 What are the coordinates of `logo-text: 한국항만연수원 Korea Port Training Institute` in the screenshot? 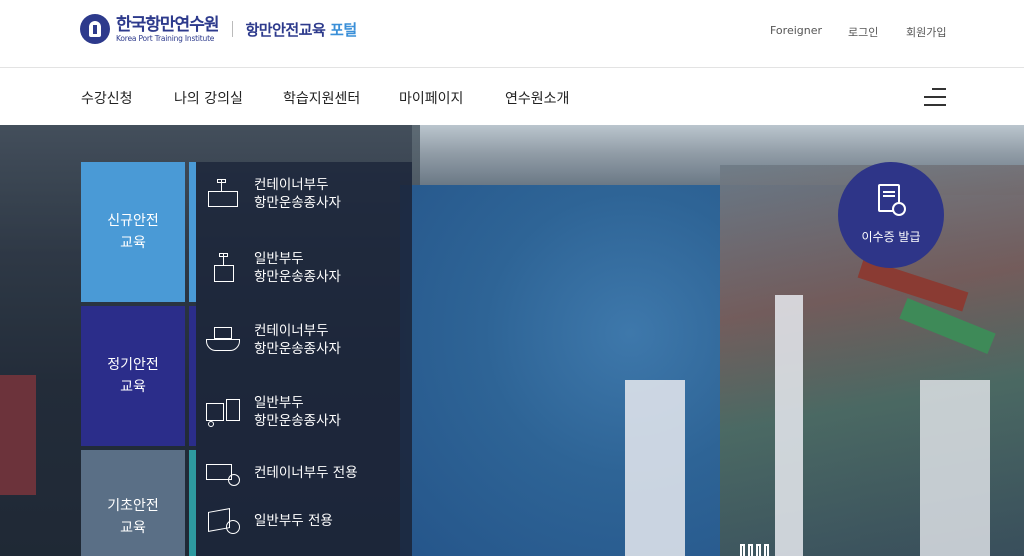 It's located at (167, 28).